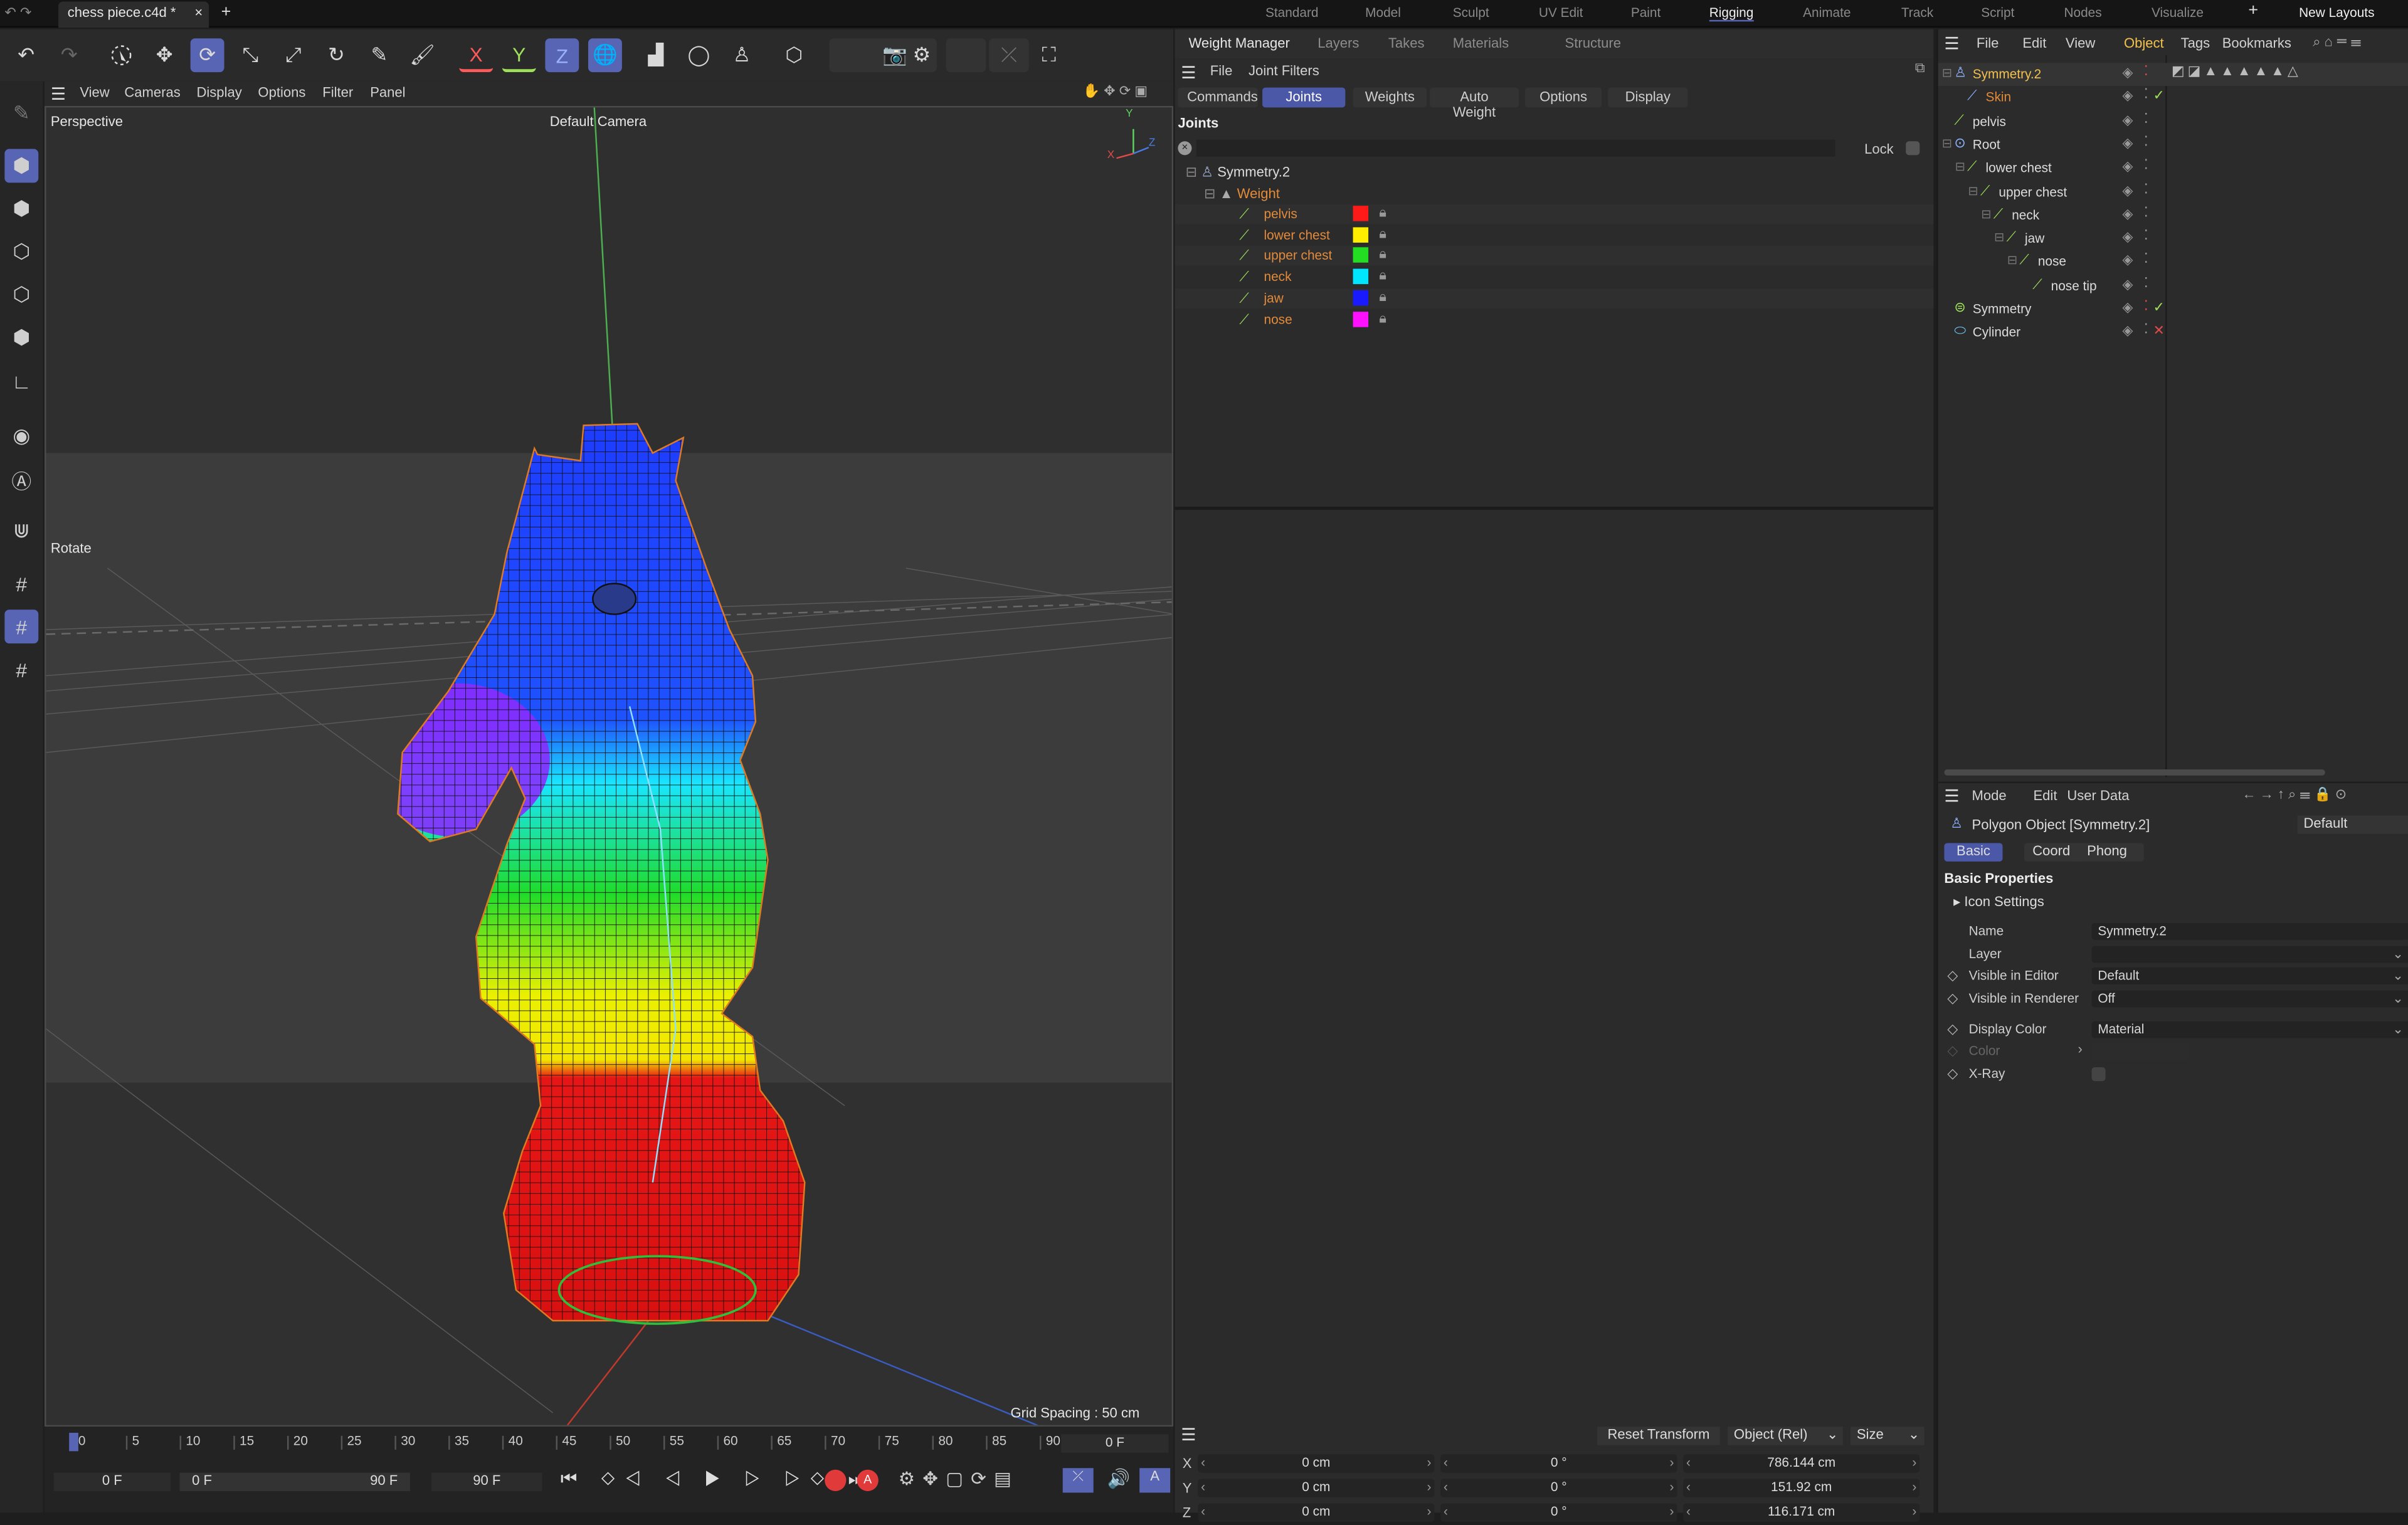  What do you see at coordinates (2352, 824) in the screenshot?
I see `preset-select: Default` at bounding box center [2352, 824].